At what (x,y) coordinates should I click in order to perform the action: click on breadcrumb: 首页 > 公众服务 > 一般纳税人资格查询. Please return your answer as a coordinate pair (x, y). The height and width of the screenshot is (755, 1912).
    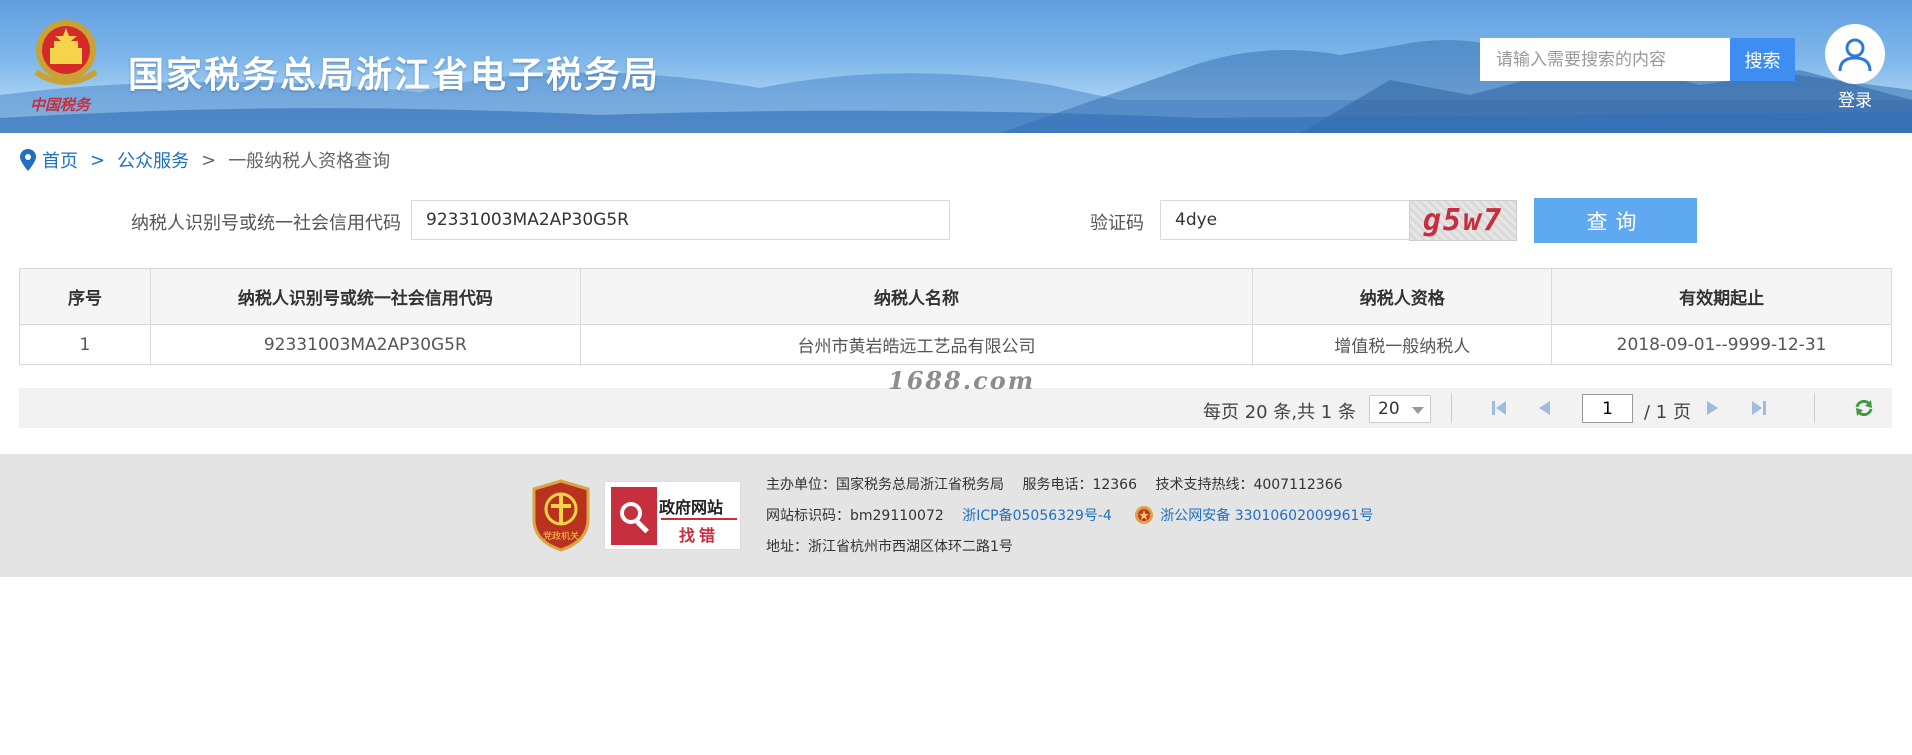
    Looking at the image, I should click on (205, 160).